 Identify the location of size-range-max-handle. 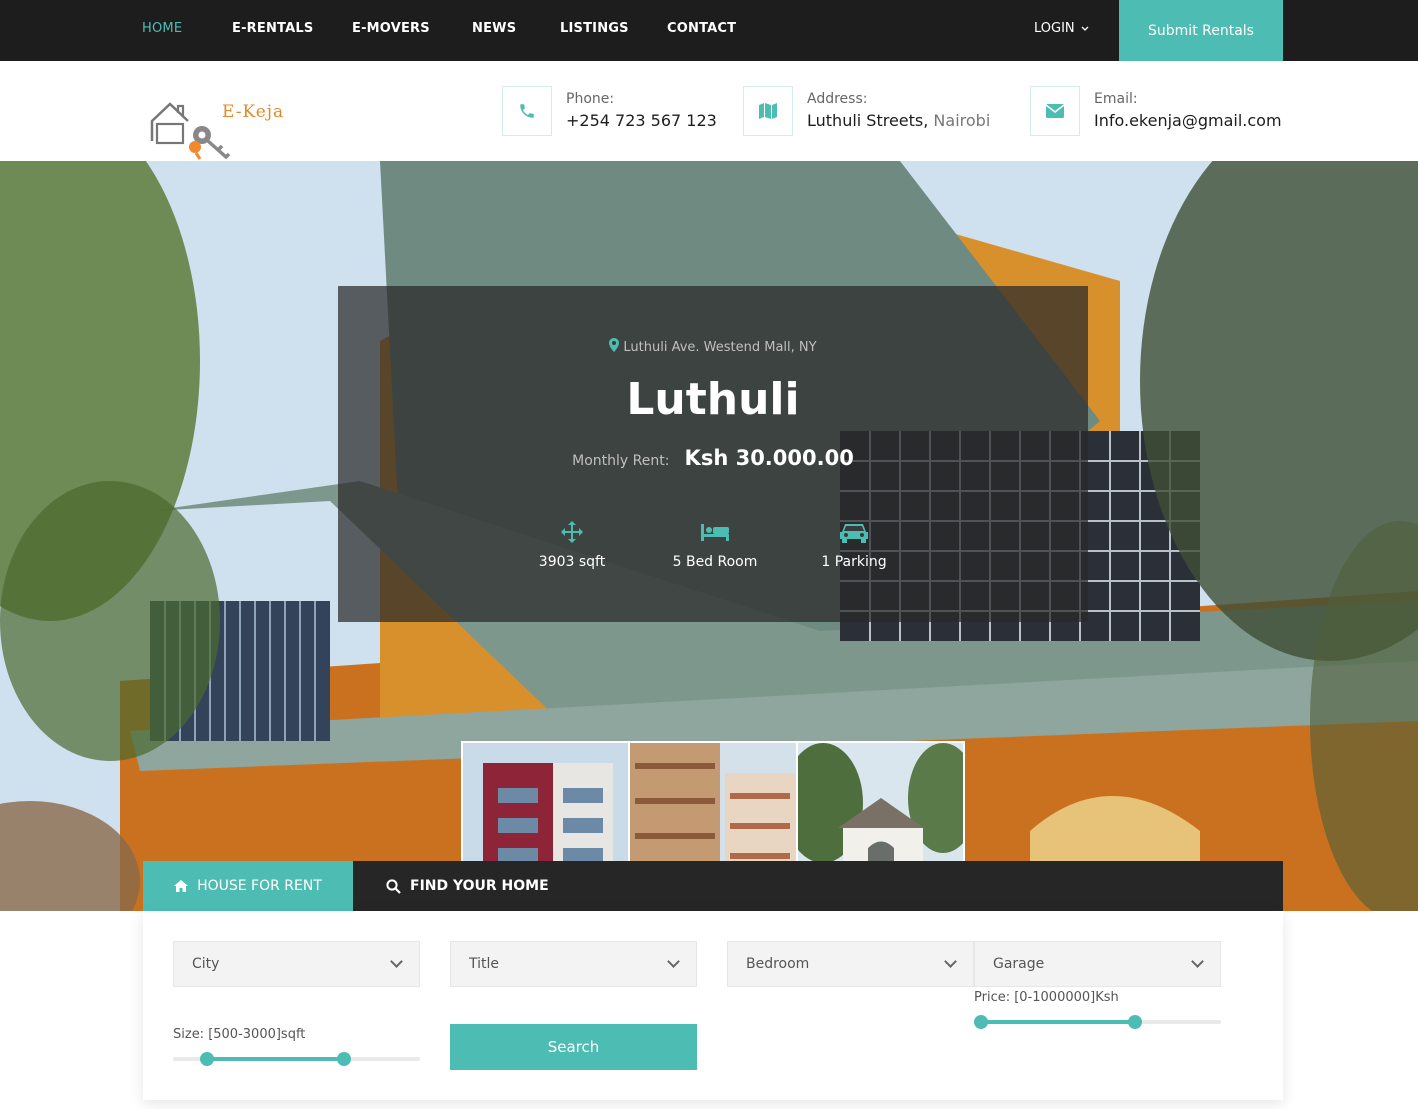
(344, 1059).